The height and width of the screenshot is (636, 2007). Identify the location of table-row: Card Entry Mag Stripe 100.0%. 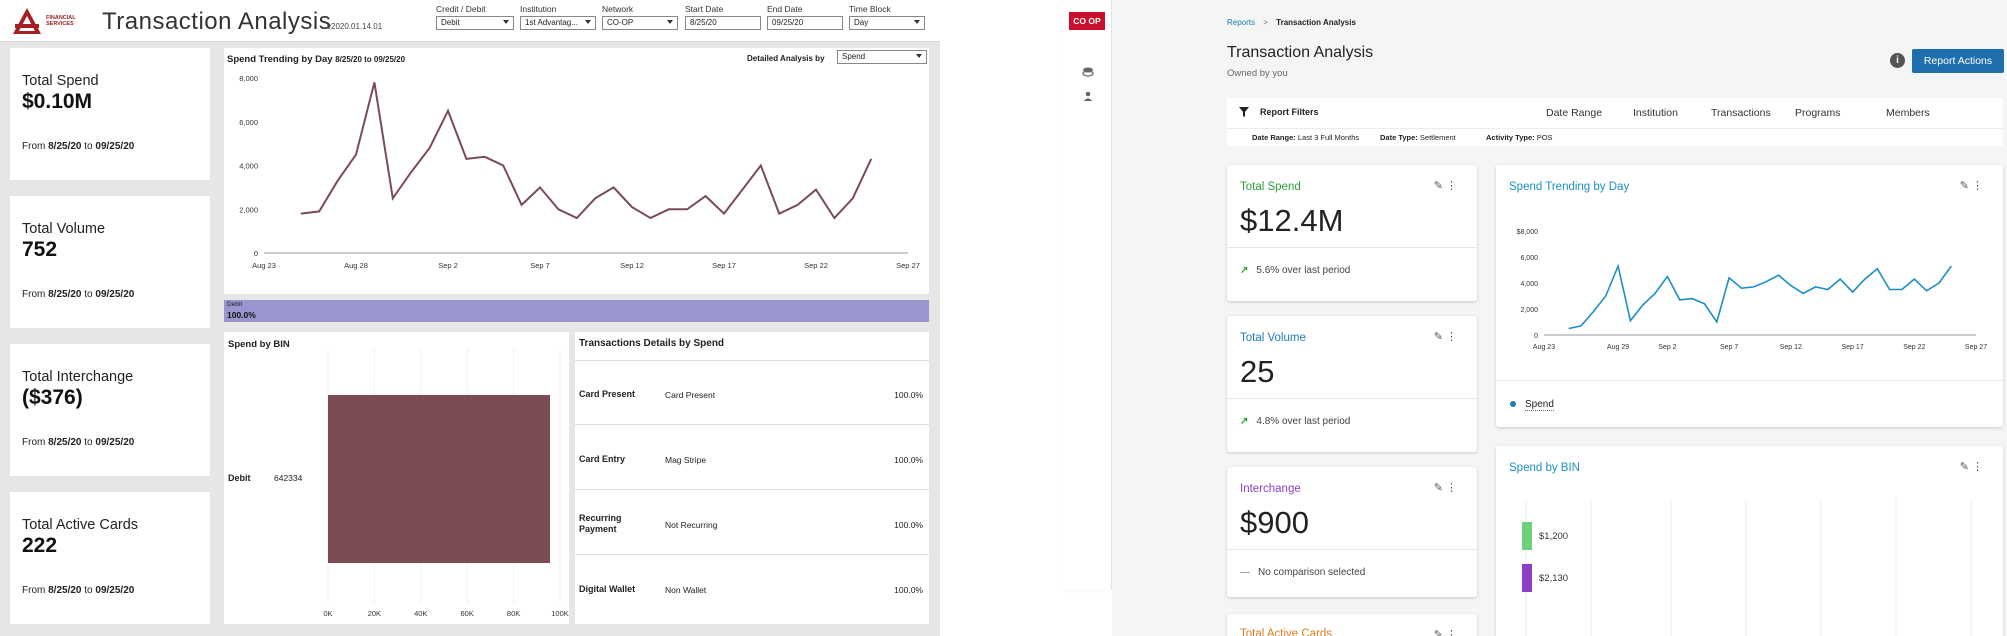
(752, 458).